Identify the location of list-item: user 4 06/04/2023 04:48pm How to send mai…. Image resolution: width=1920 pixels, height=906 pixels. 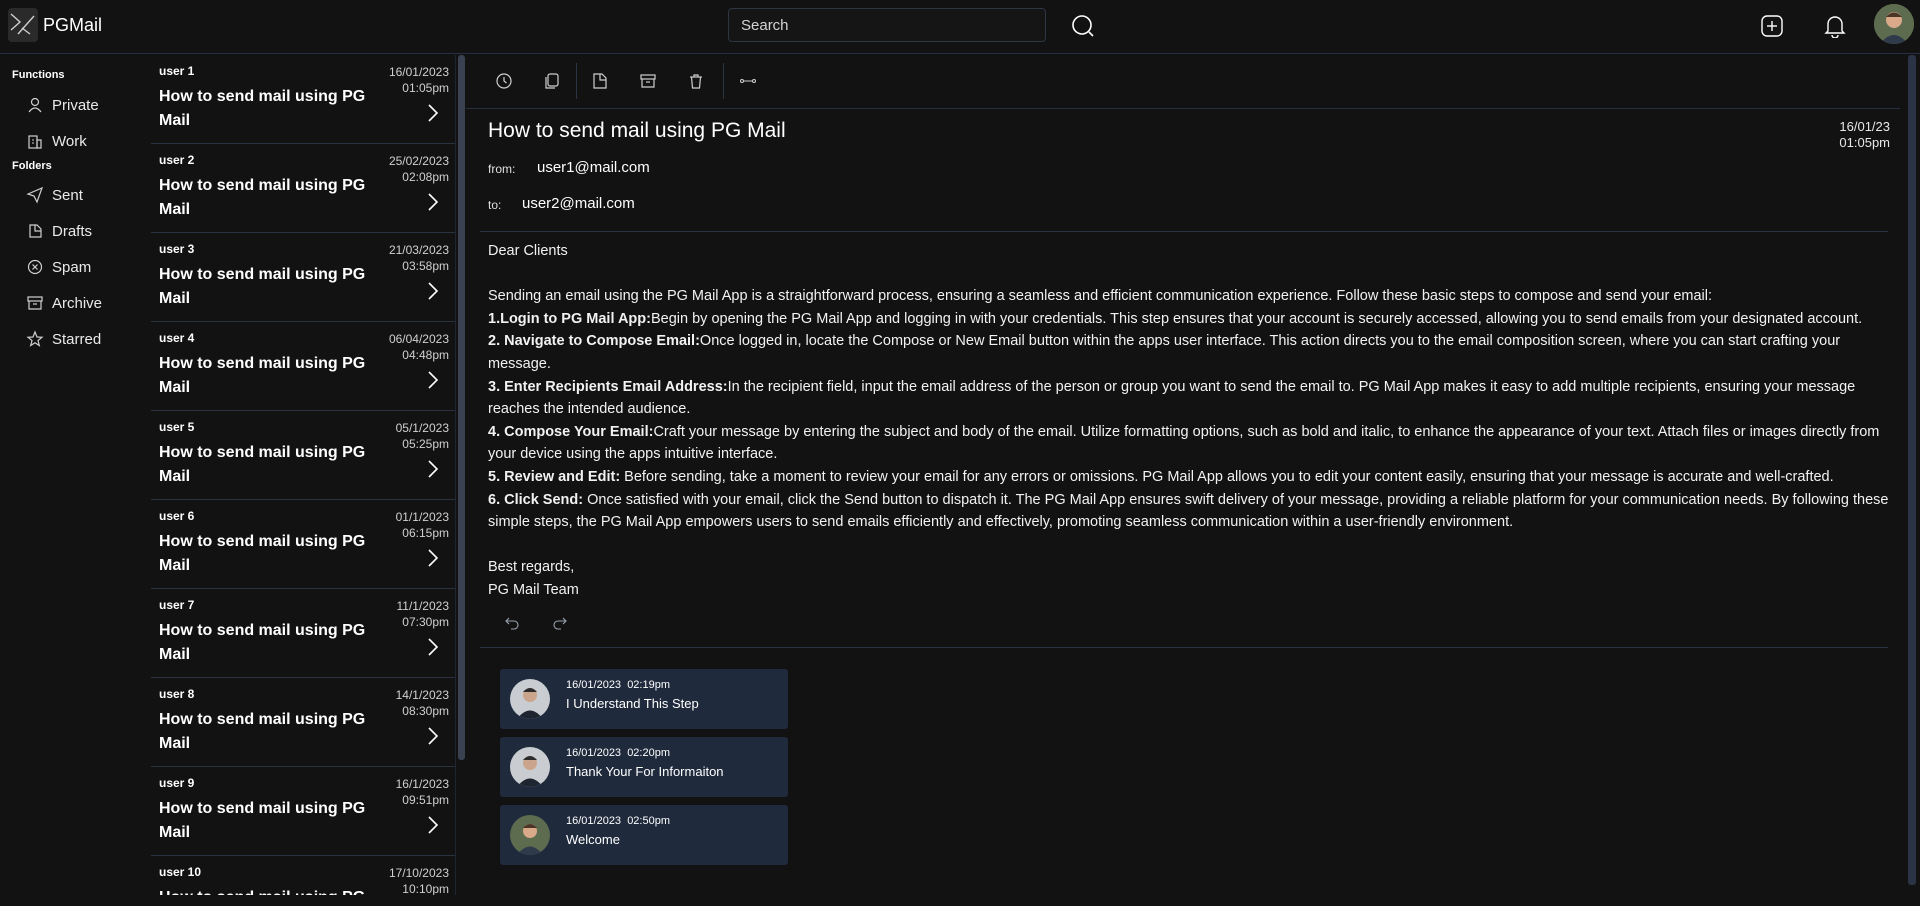
(303, 366).